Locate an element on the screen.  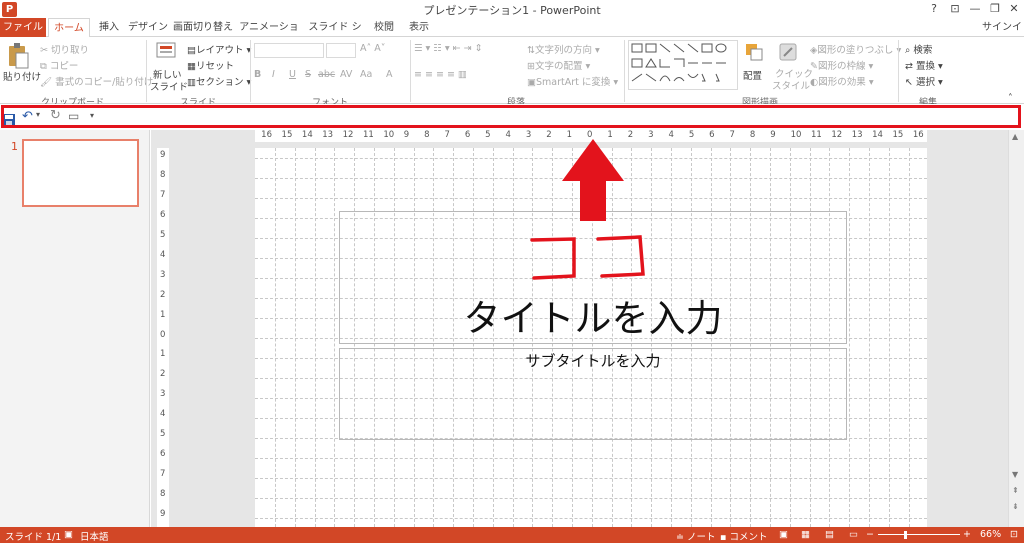
spellcheck-icon: ▣ is located at coordinates (68, 534).